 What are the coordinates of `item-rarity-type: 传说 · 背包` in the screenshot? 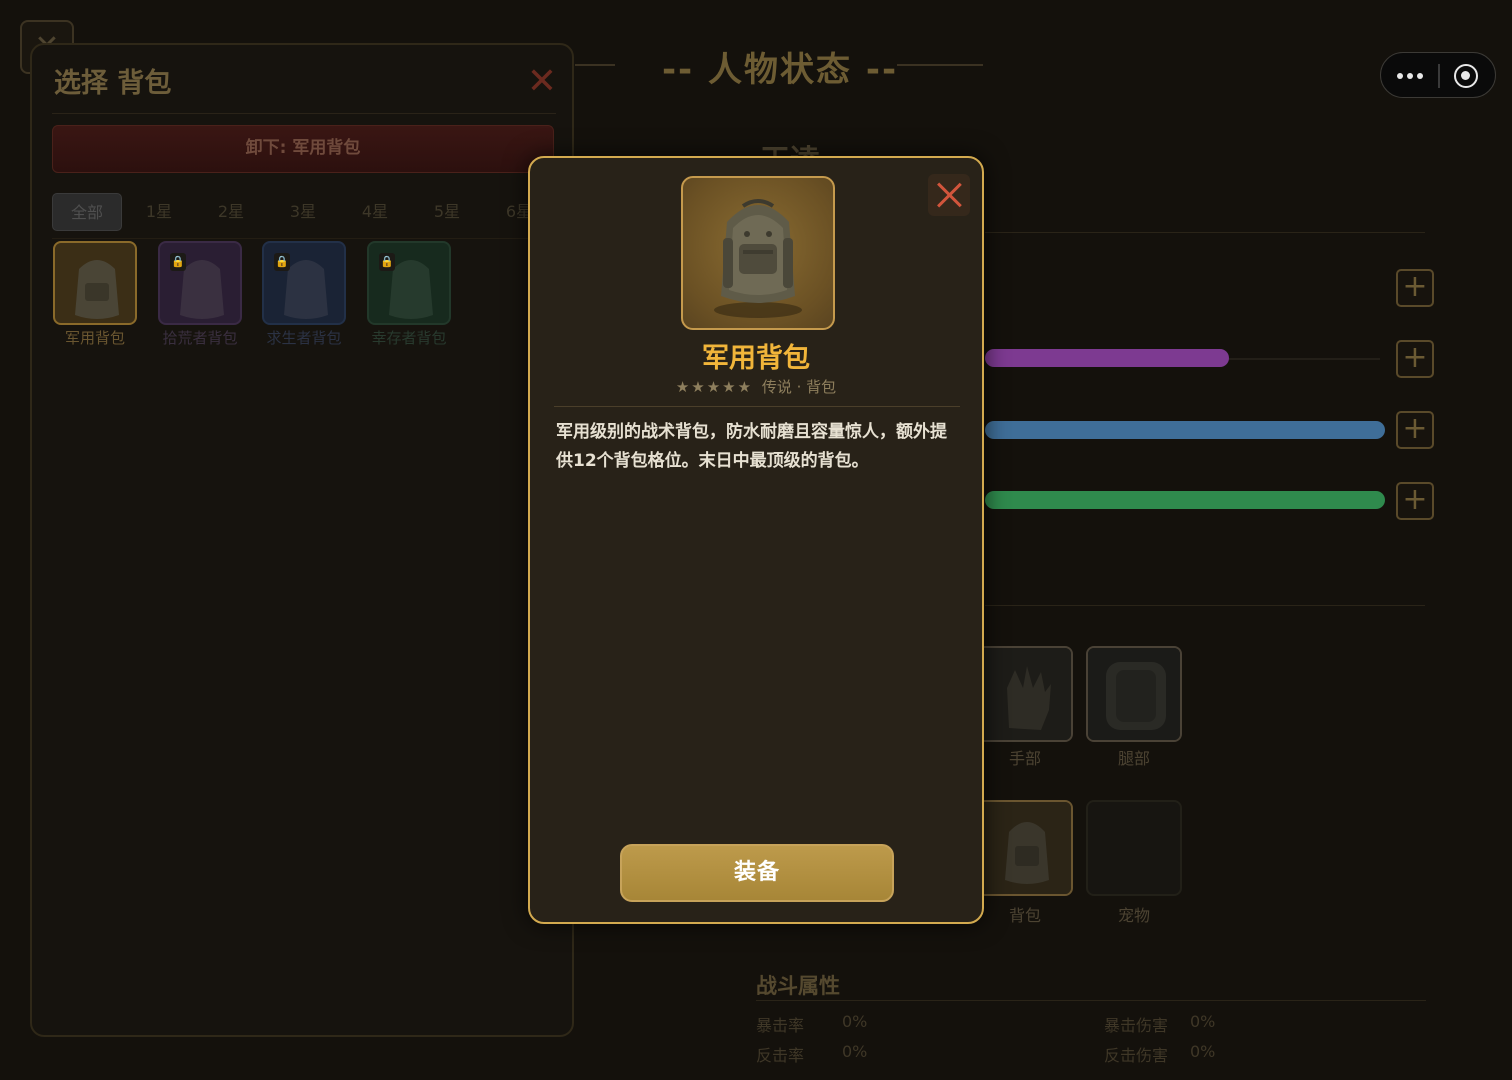 It's located at (799, 387).